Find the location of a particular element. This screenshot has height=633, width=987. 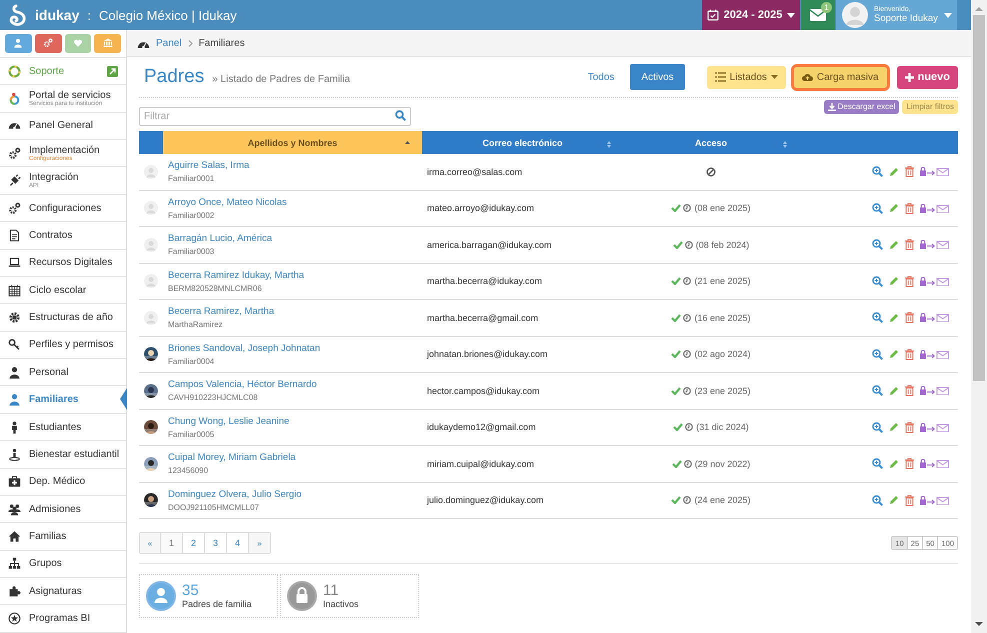

clear-filters-button: Limpiar filtros is located at coordinates (930, 107).